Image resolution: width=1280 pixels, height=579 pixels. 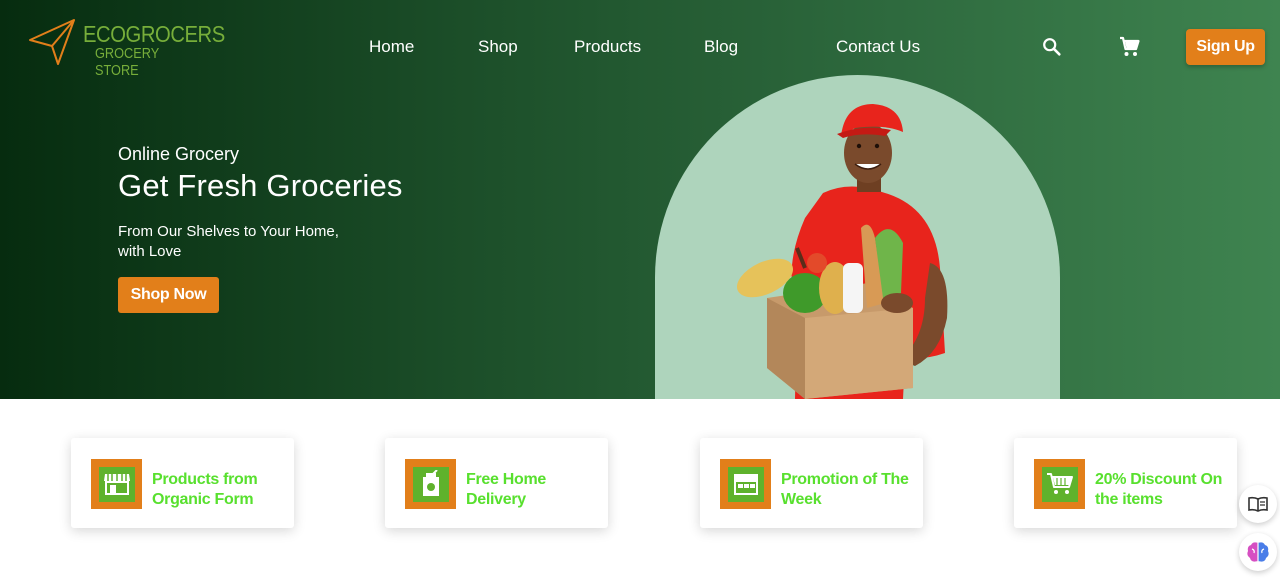 What do you see at coordinates (1258, 504) in the screenshot?
I see `reader-mode-icon` at bounding box center [1258, 504].